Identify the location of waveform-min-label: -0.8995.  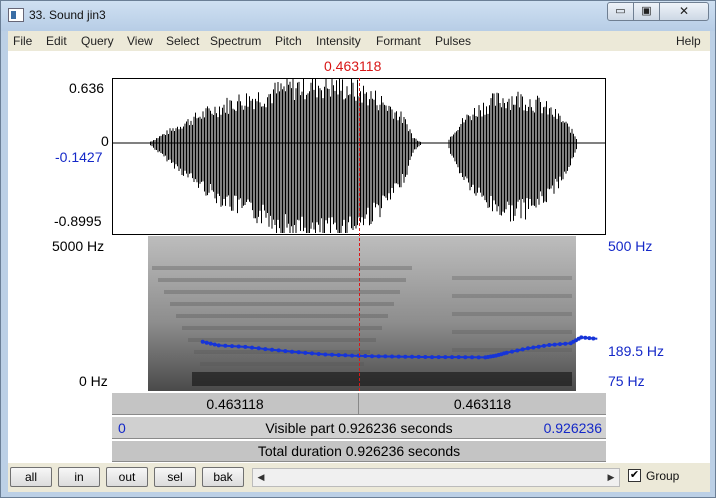
(78, 221).